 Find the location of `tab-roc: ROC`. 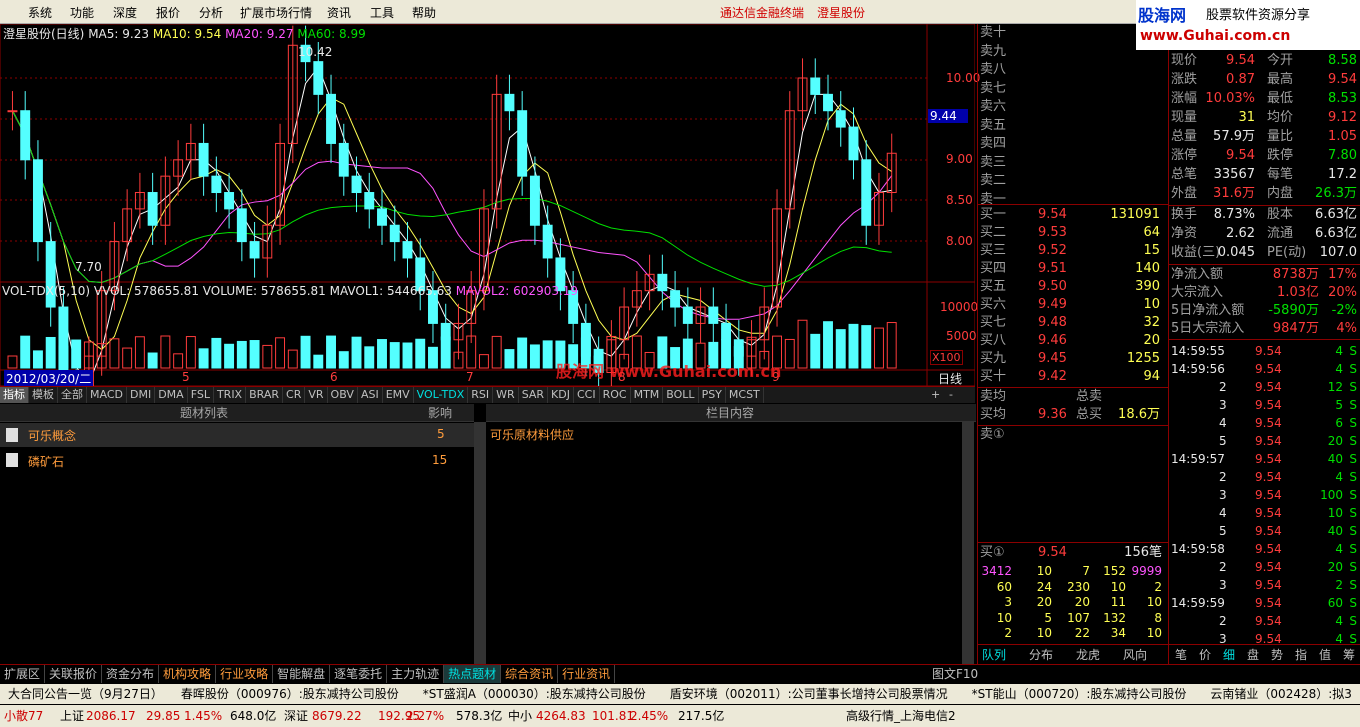

tab-roc: ROC is located at coordinates (615, 395).